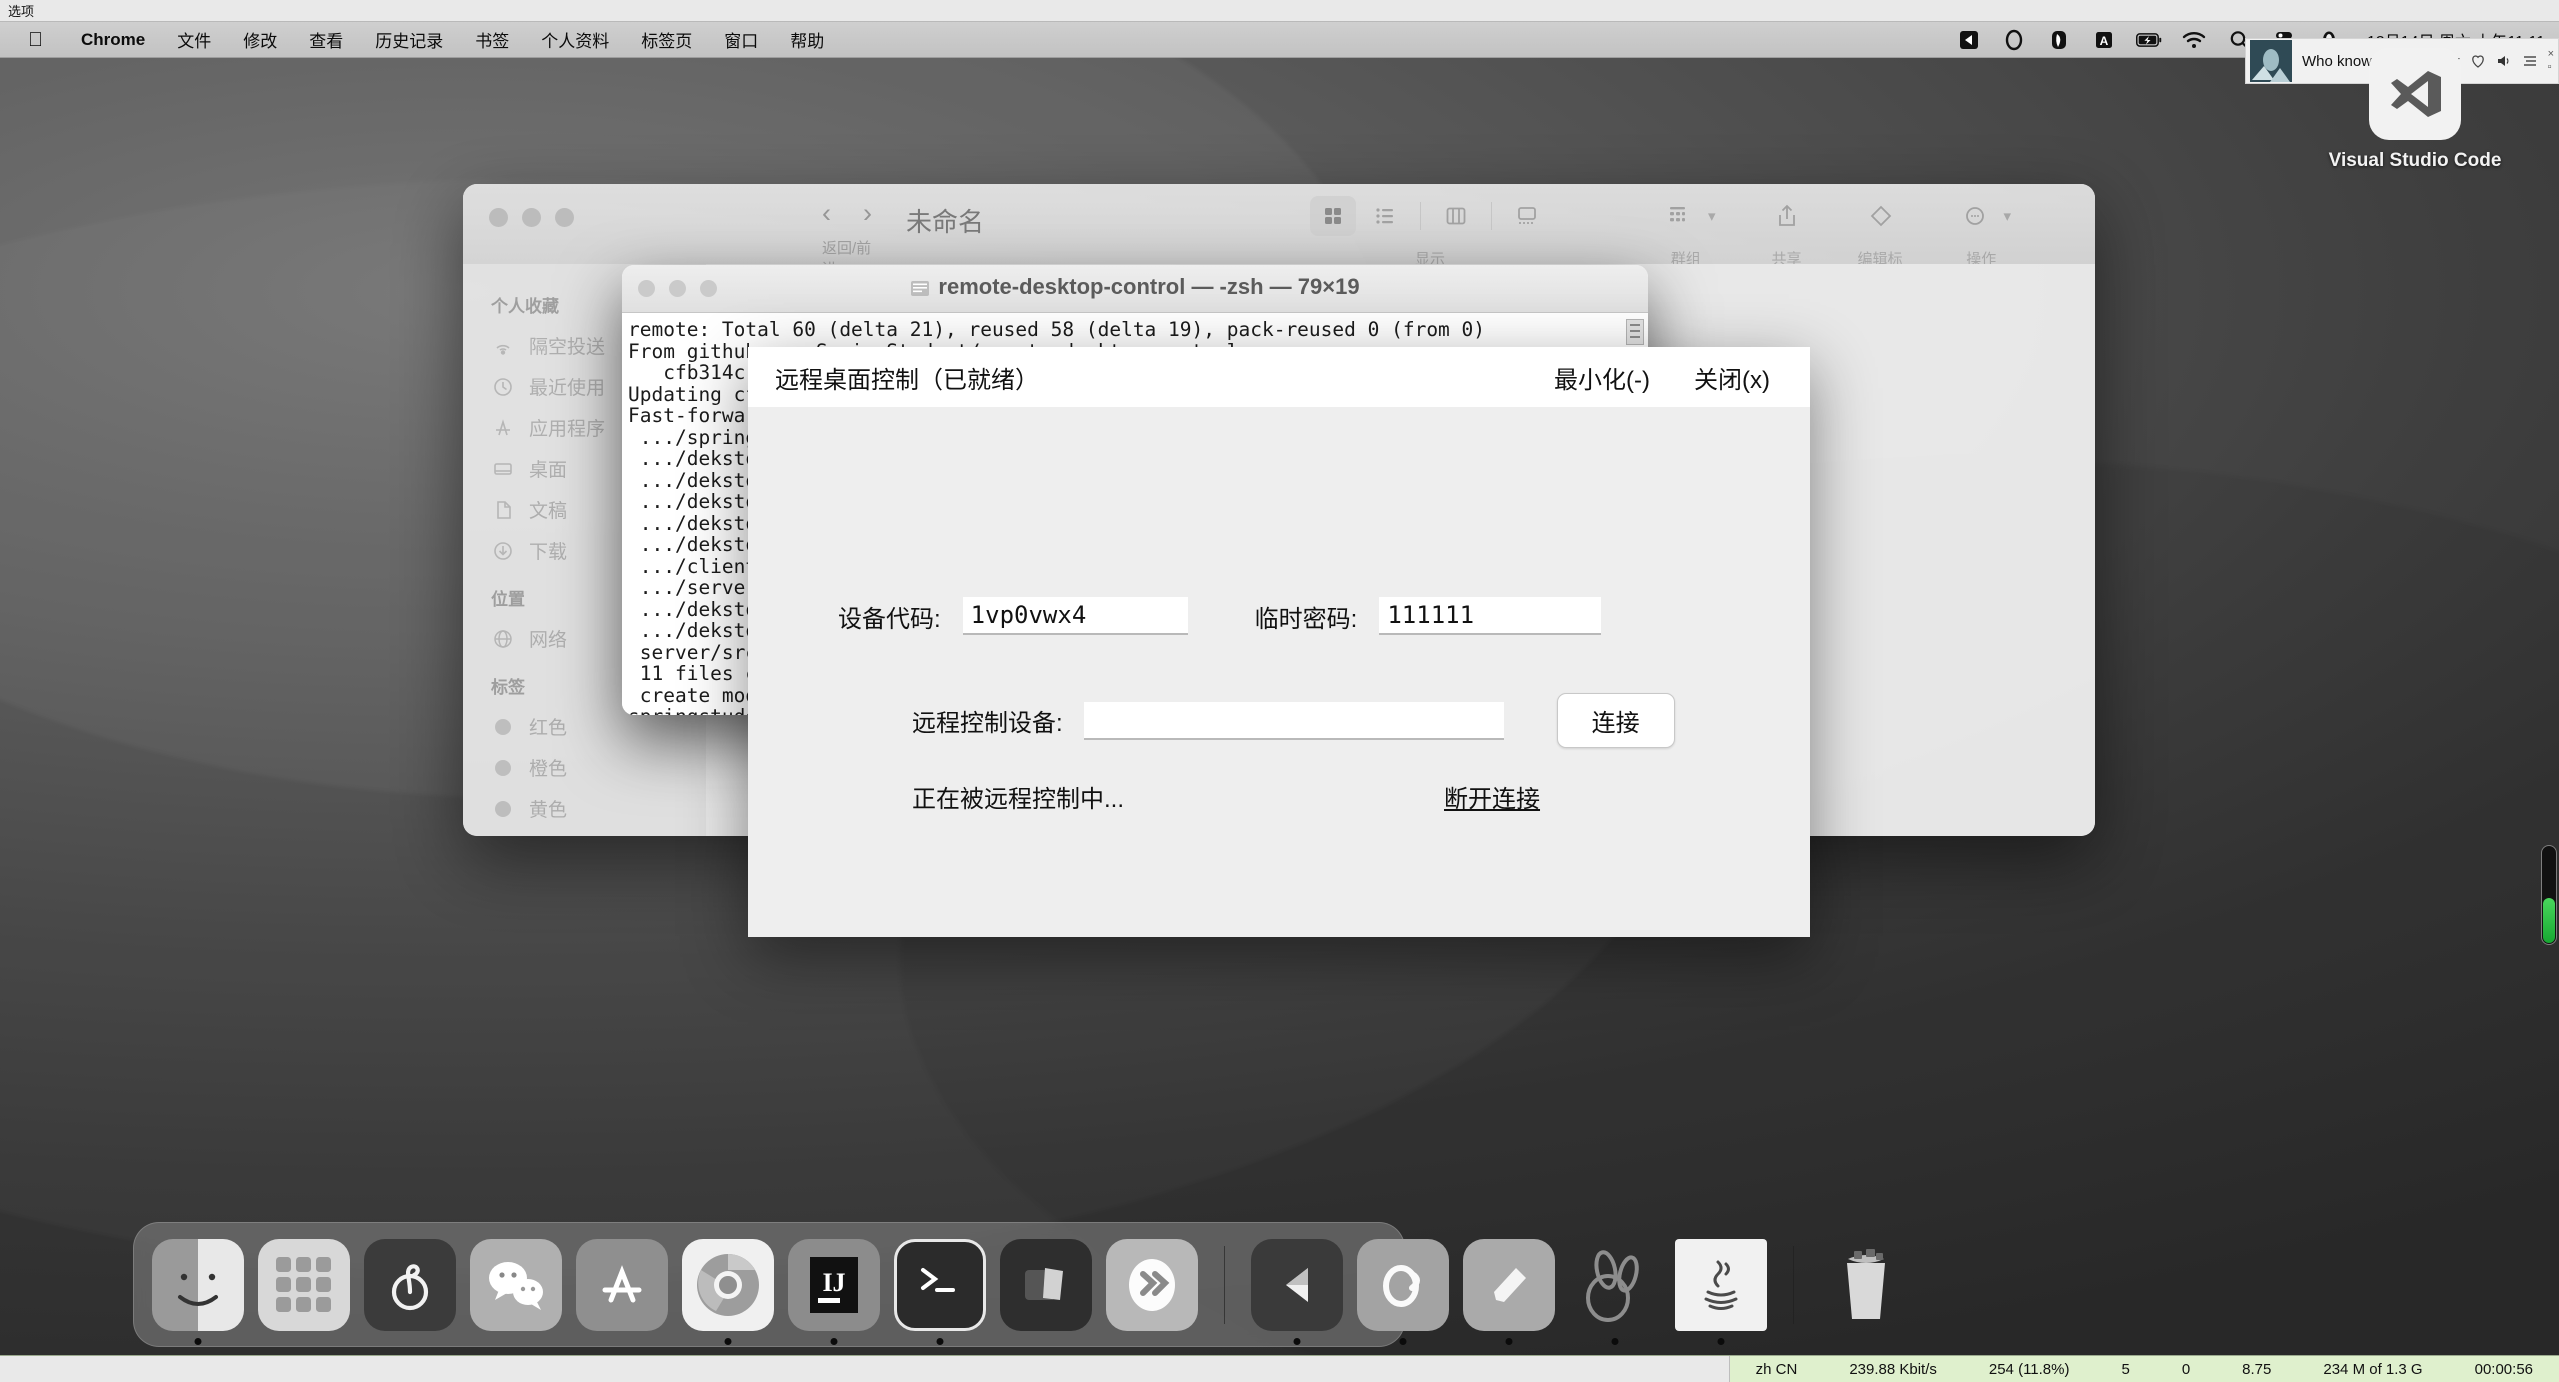 The image size is (2559, 1382). I want to click on dock-item-java, so click(1721, 1291).